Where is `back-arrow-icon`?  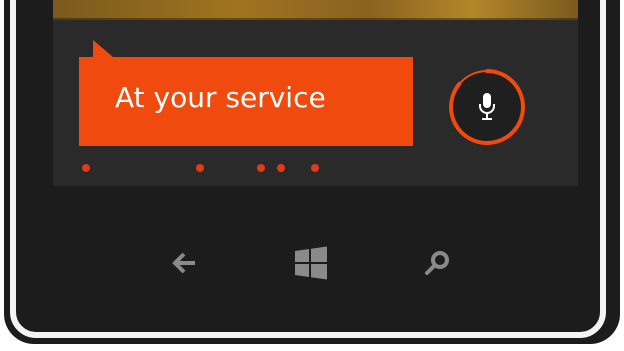 back-arrow-icon is located at coordinates (183, 263).